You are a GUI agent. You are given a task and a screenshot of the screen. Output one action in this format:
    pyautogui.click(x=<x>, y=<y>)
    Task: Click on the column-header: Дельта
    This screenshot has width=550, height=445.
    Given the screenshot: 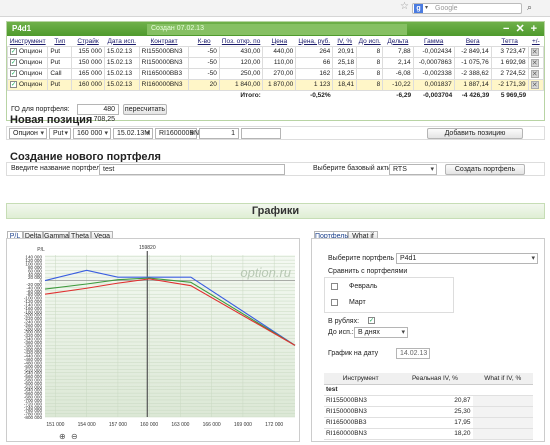 What is the action you would take?
    pyautogui.click(x=398, y=41)
    